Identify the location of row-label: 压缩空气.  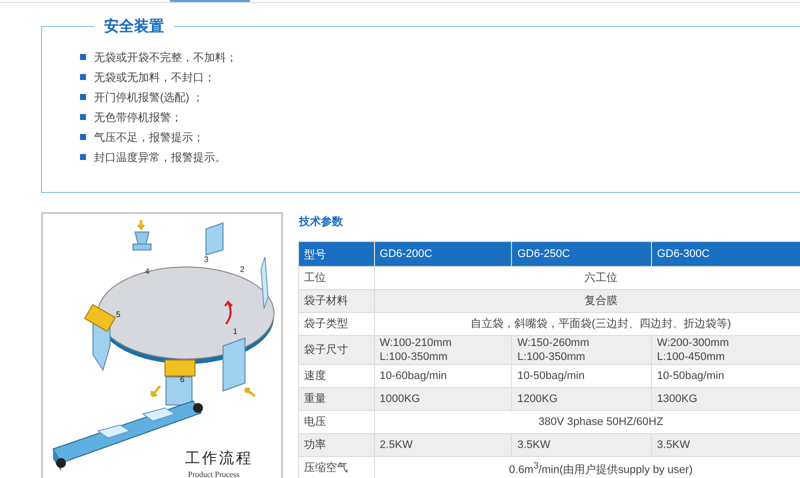
(336, 467).